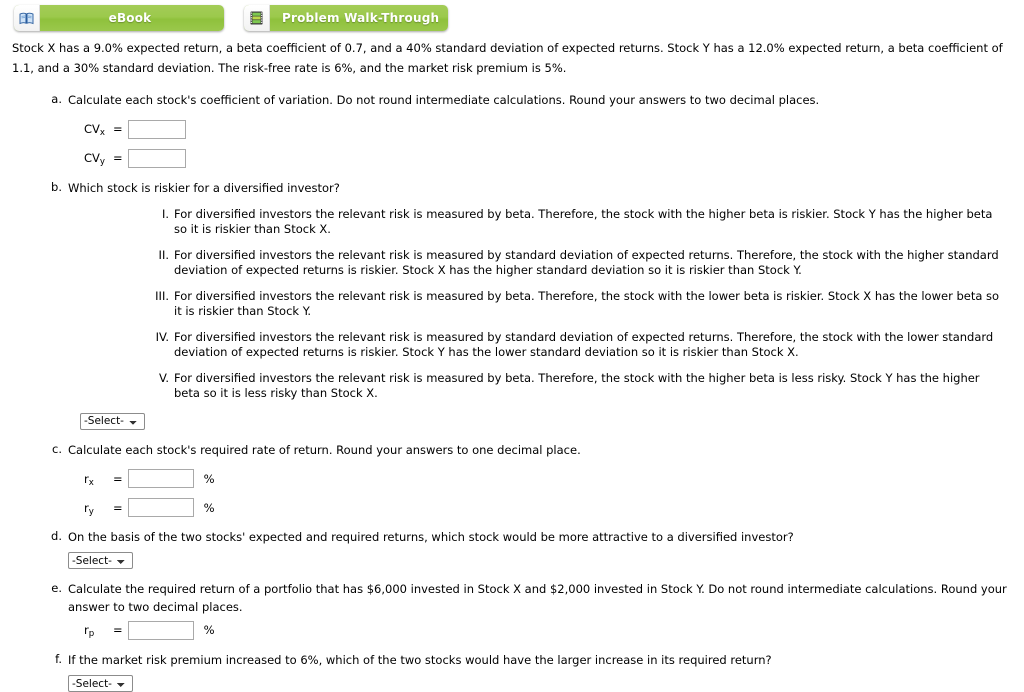 Image resolution: width=1024 pixels, height=692 pixels. What do you see at coordinates (159, 263) in the screenshot?
I see `option-numeral: II.` at bounding box center [159, 263].